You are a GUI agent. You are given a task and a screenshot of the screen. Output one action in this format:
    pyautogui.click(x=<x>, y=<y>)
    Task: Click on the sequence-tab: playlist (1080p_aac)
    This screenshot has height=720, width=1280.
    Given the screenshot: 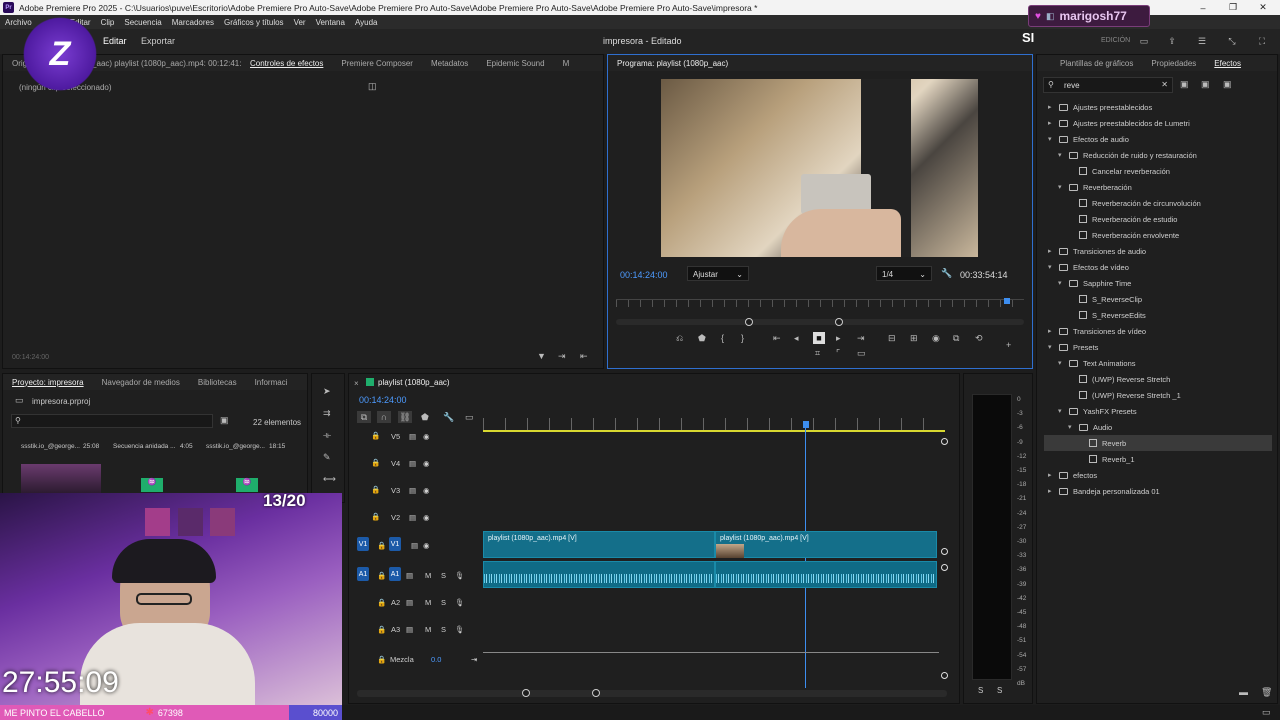 What is the action you would take?
    pyautogui.click(x=414, y=382)
    